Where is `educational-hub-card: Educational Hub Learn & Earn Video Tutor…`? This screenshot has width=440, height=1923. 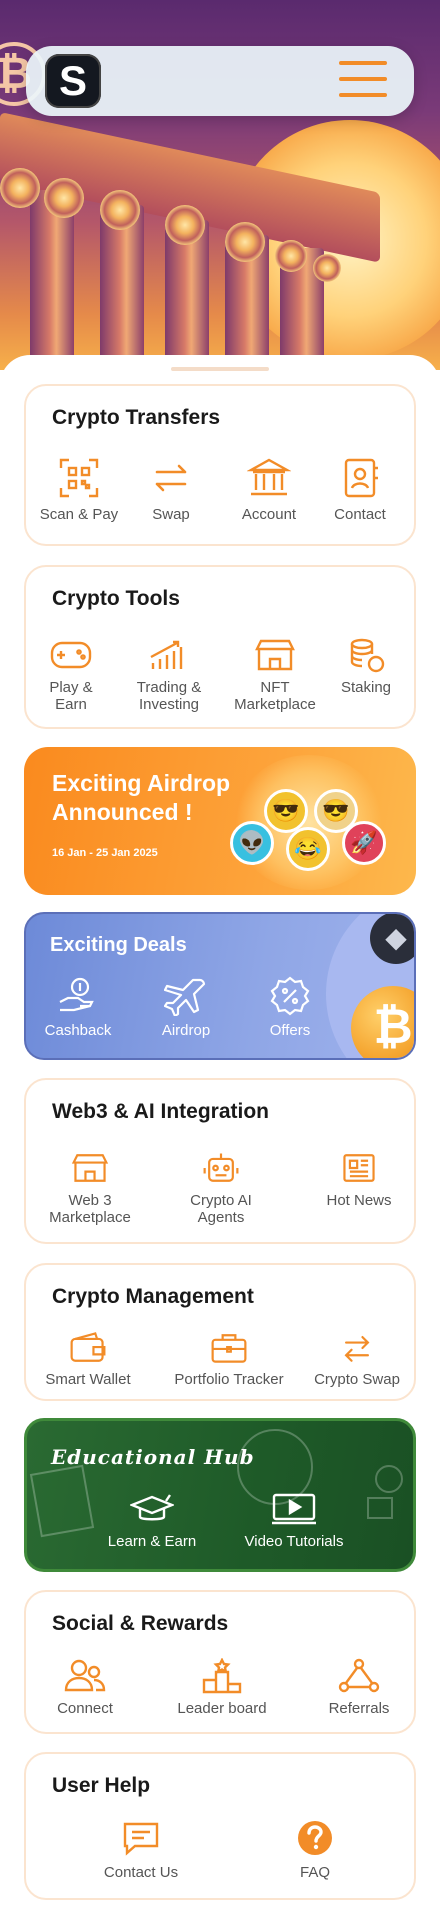
educational-hub-card: Educational Hub Learn & Earn Video Tutor… is located at coordinates (220, 1495).